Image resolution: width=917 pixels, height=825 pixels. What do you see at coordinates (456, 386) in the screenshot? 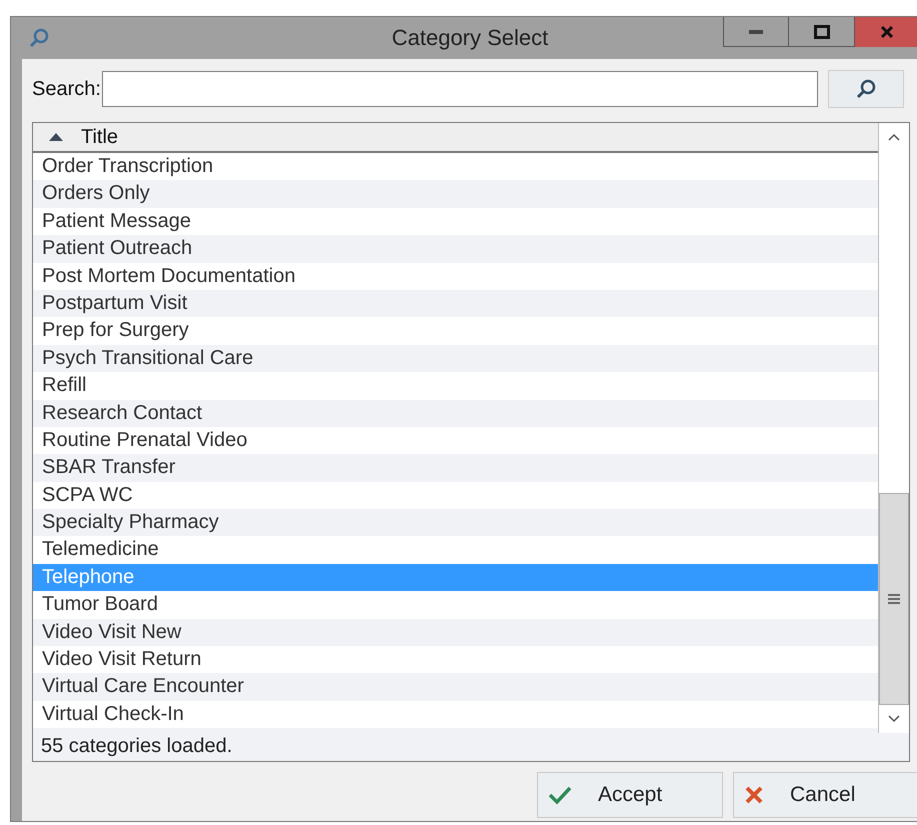
I see `list-row: Refill` at bounding box center [456, 386].